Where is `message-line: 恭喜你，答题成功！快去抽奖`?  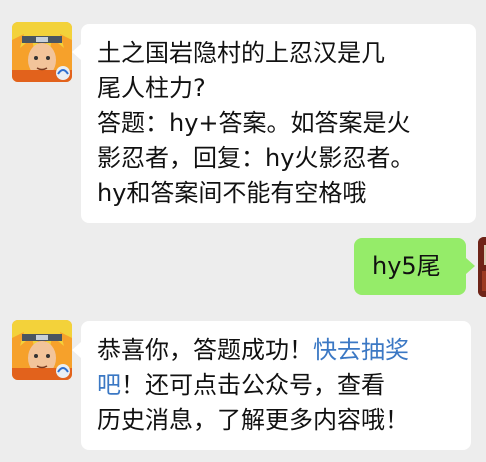 message-line: 恭喜你，答题成功！快去抽奖 is located at coordinates (276, 350).